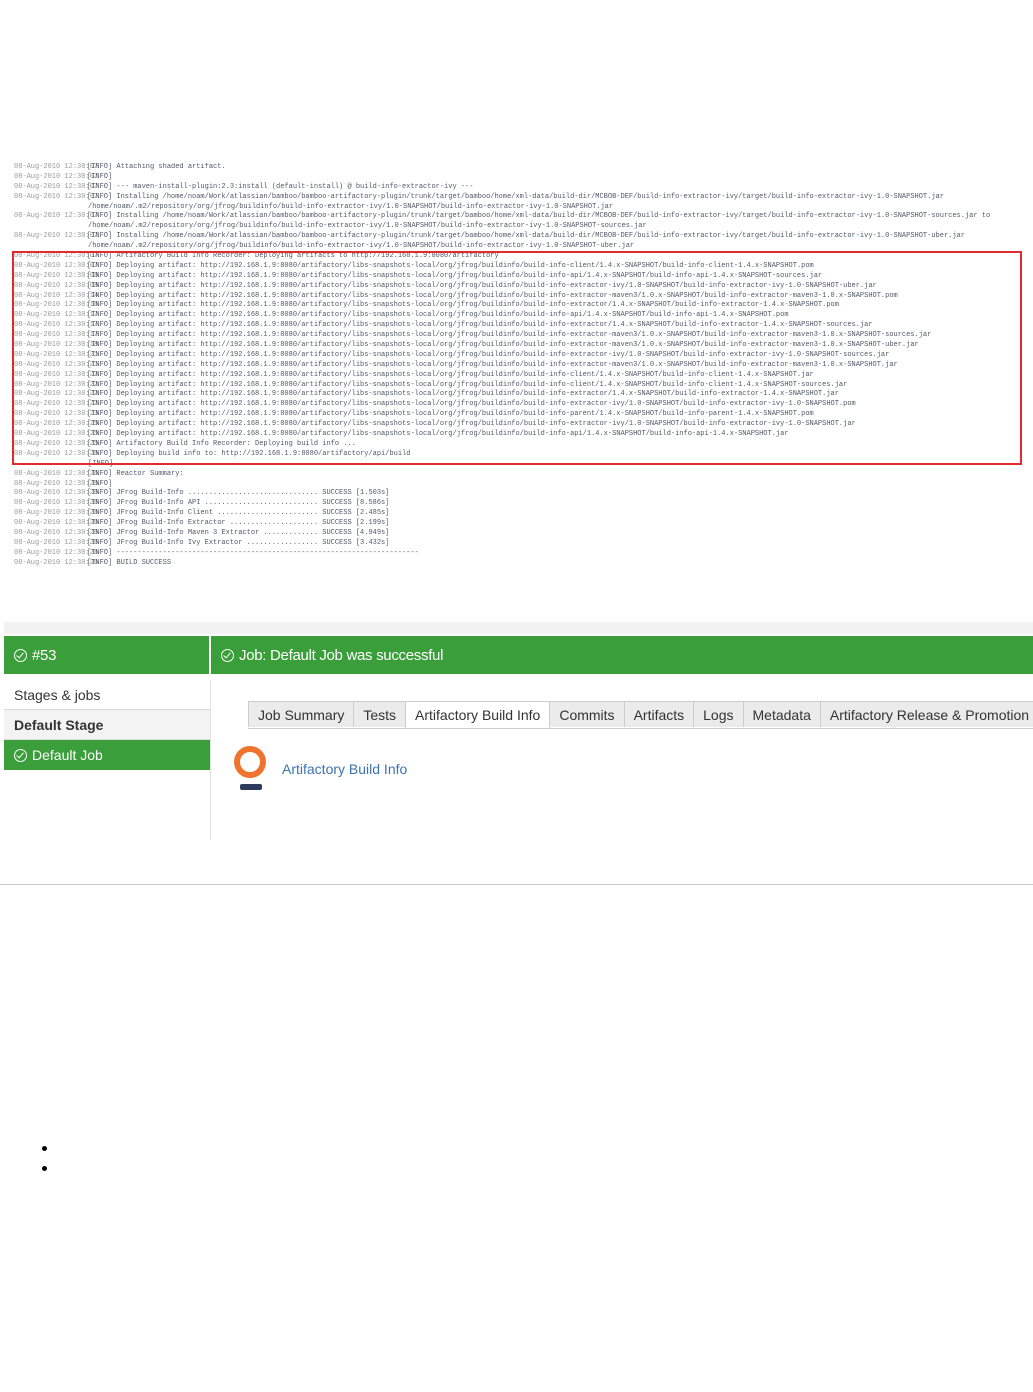 This screenshot has width=1033, height=1392. What do you see at coordinates (129, 562) in the screenshot?
I see `log-message: [INFO] BUILD SUCCESS` at bounding box center [129, 562].